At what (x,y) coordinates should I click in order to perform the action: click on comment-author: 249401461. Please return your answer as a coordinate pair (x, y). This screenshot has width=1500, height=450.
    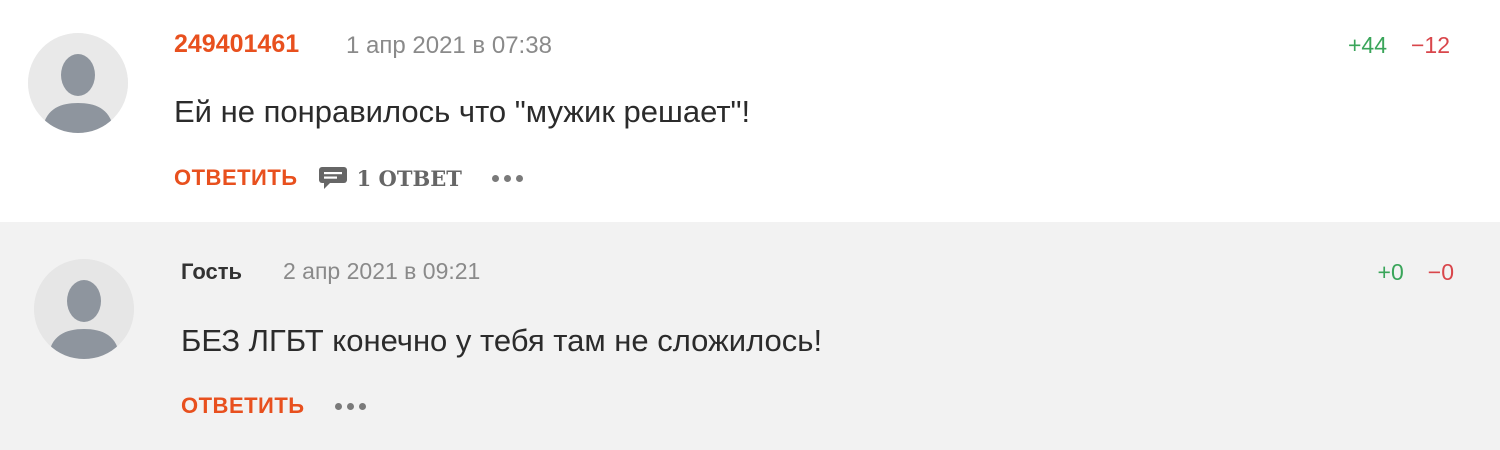
    Looking at the image, I should click on (236, 44).